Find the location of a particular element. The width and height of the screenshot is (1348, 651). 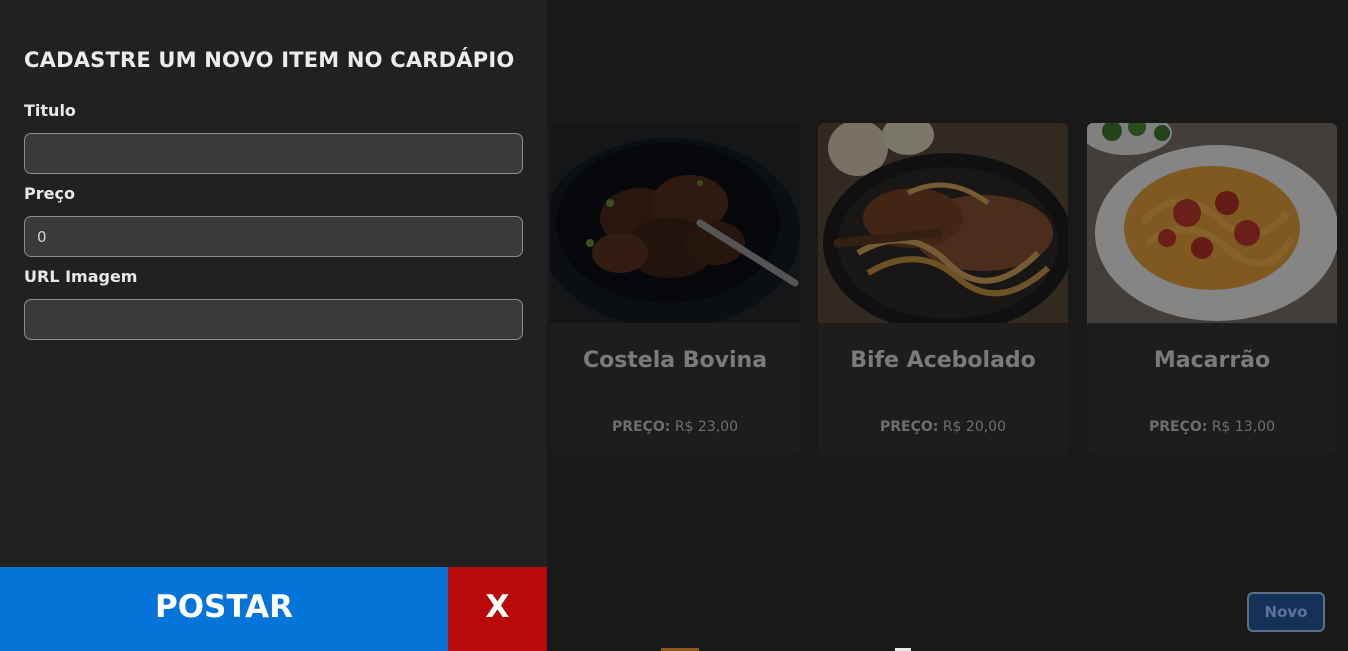

image-url-label: URL Imagem is located at coordinates (81, 276).